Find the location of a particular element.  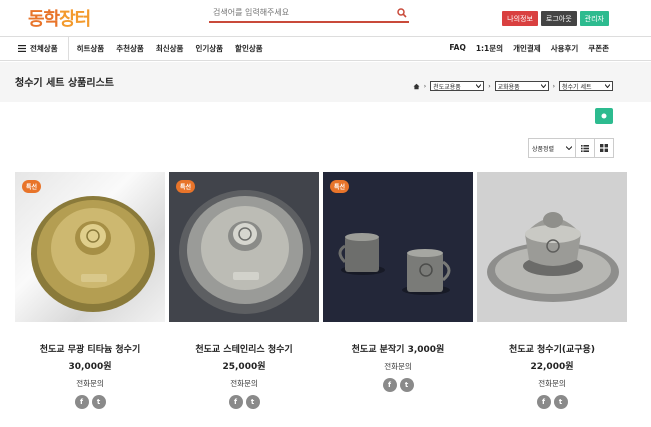

page-title: 청수기 세트 상품리스트 is located at coordinates (64, 83).